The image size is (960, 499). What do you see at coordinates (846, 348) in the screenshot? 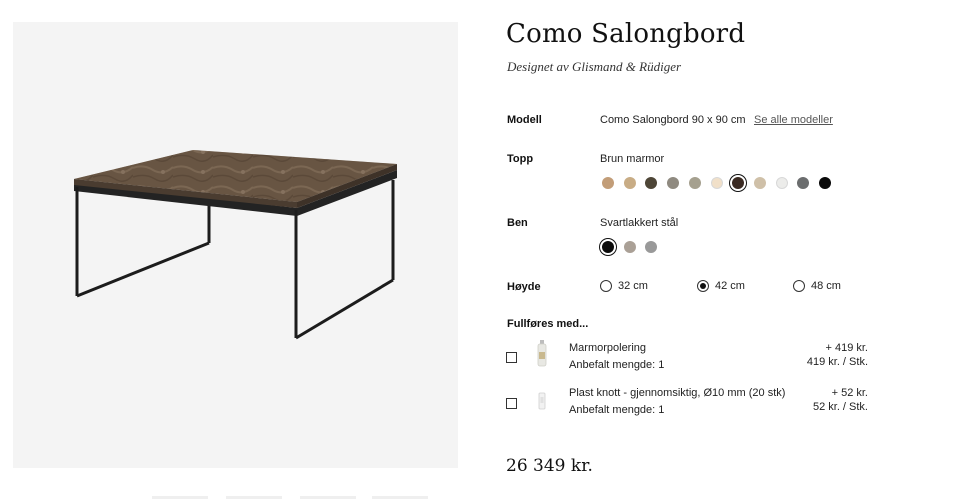
I see `addon-price: + 419 kr.` at bounding box center [846, 348].